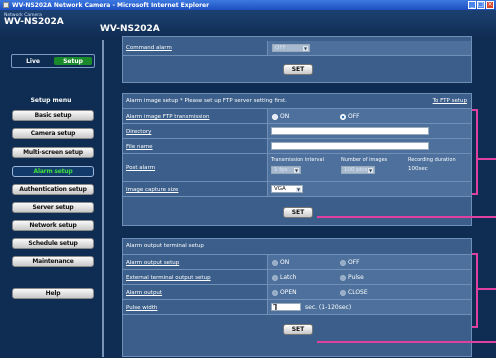  I want to click on transmission-interval-select: 1 fps ▼, so click(286, 170).